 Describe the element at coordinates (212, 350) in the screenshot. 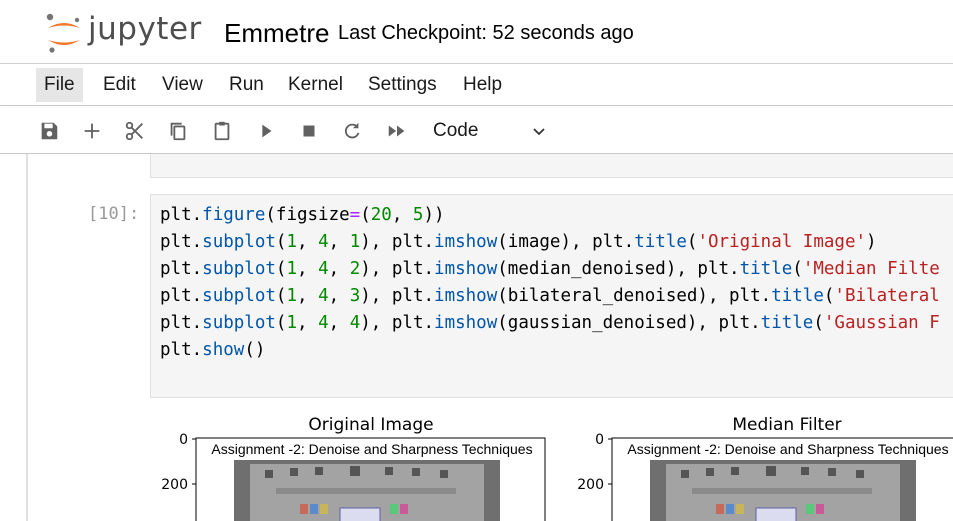

I see `code-line-6: plt.show()` at that location.